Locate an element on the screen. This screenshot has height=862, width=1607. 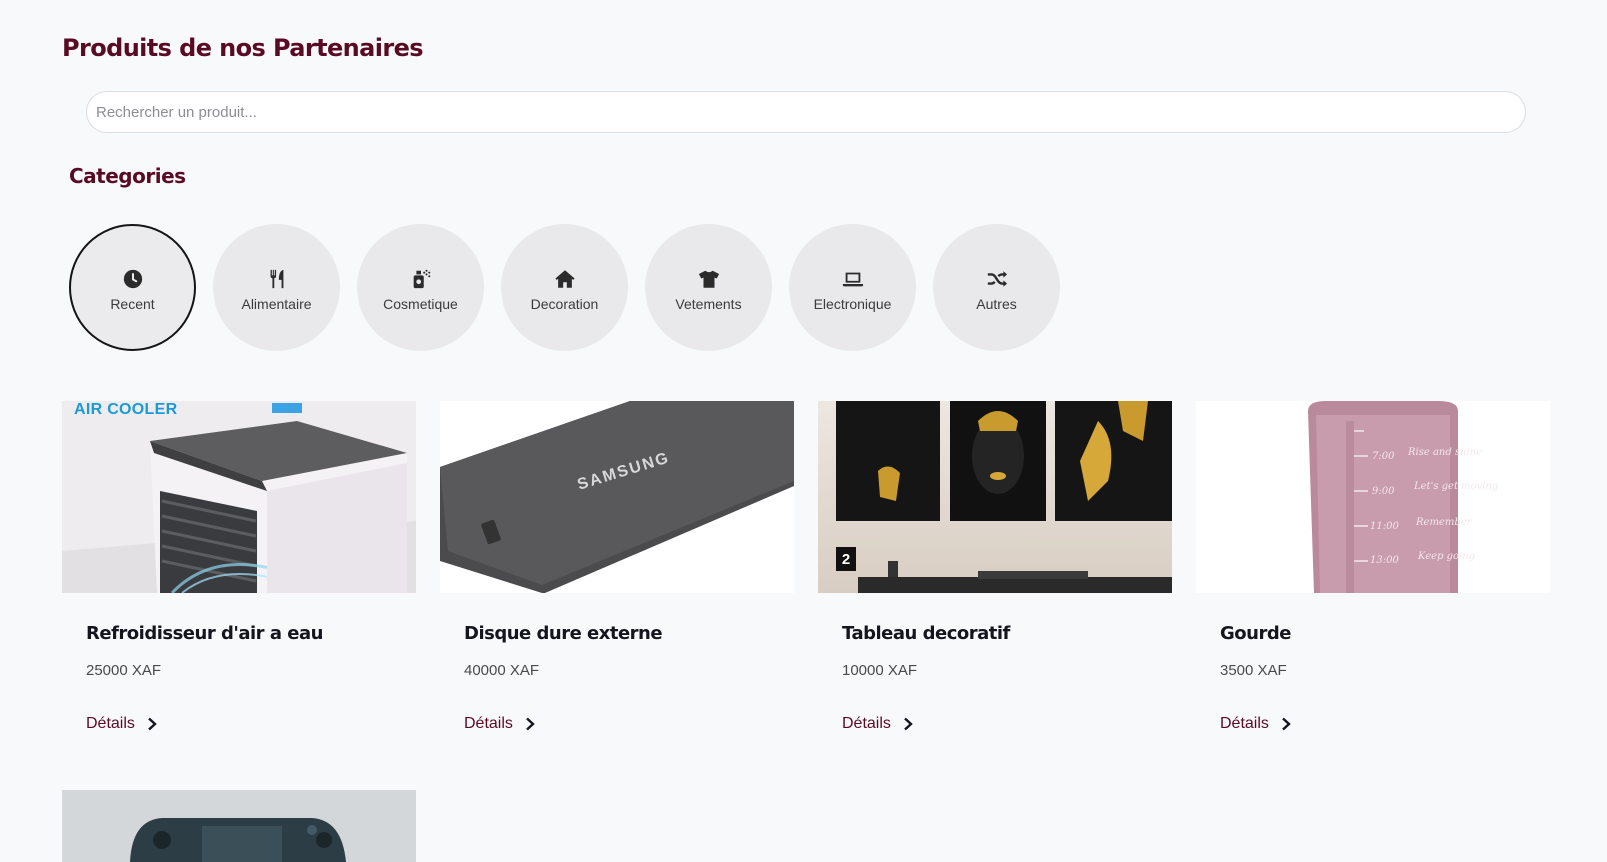
product-price: 3500 XAF is located at coordinates (1253, 670).